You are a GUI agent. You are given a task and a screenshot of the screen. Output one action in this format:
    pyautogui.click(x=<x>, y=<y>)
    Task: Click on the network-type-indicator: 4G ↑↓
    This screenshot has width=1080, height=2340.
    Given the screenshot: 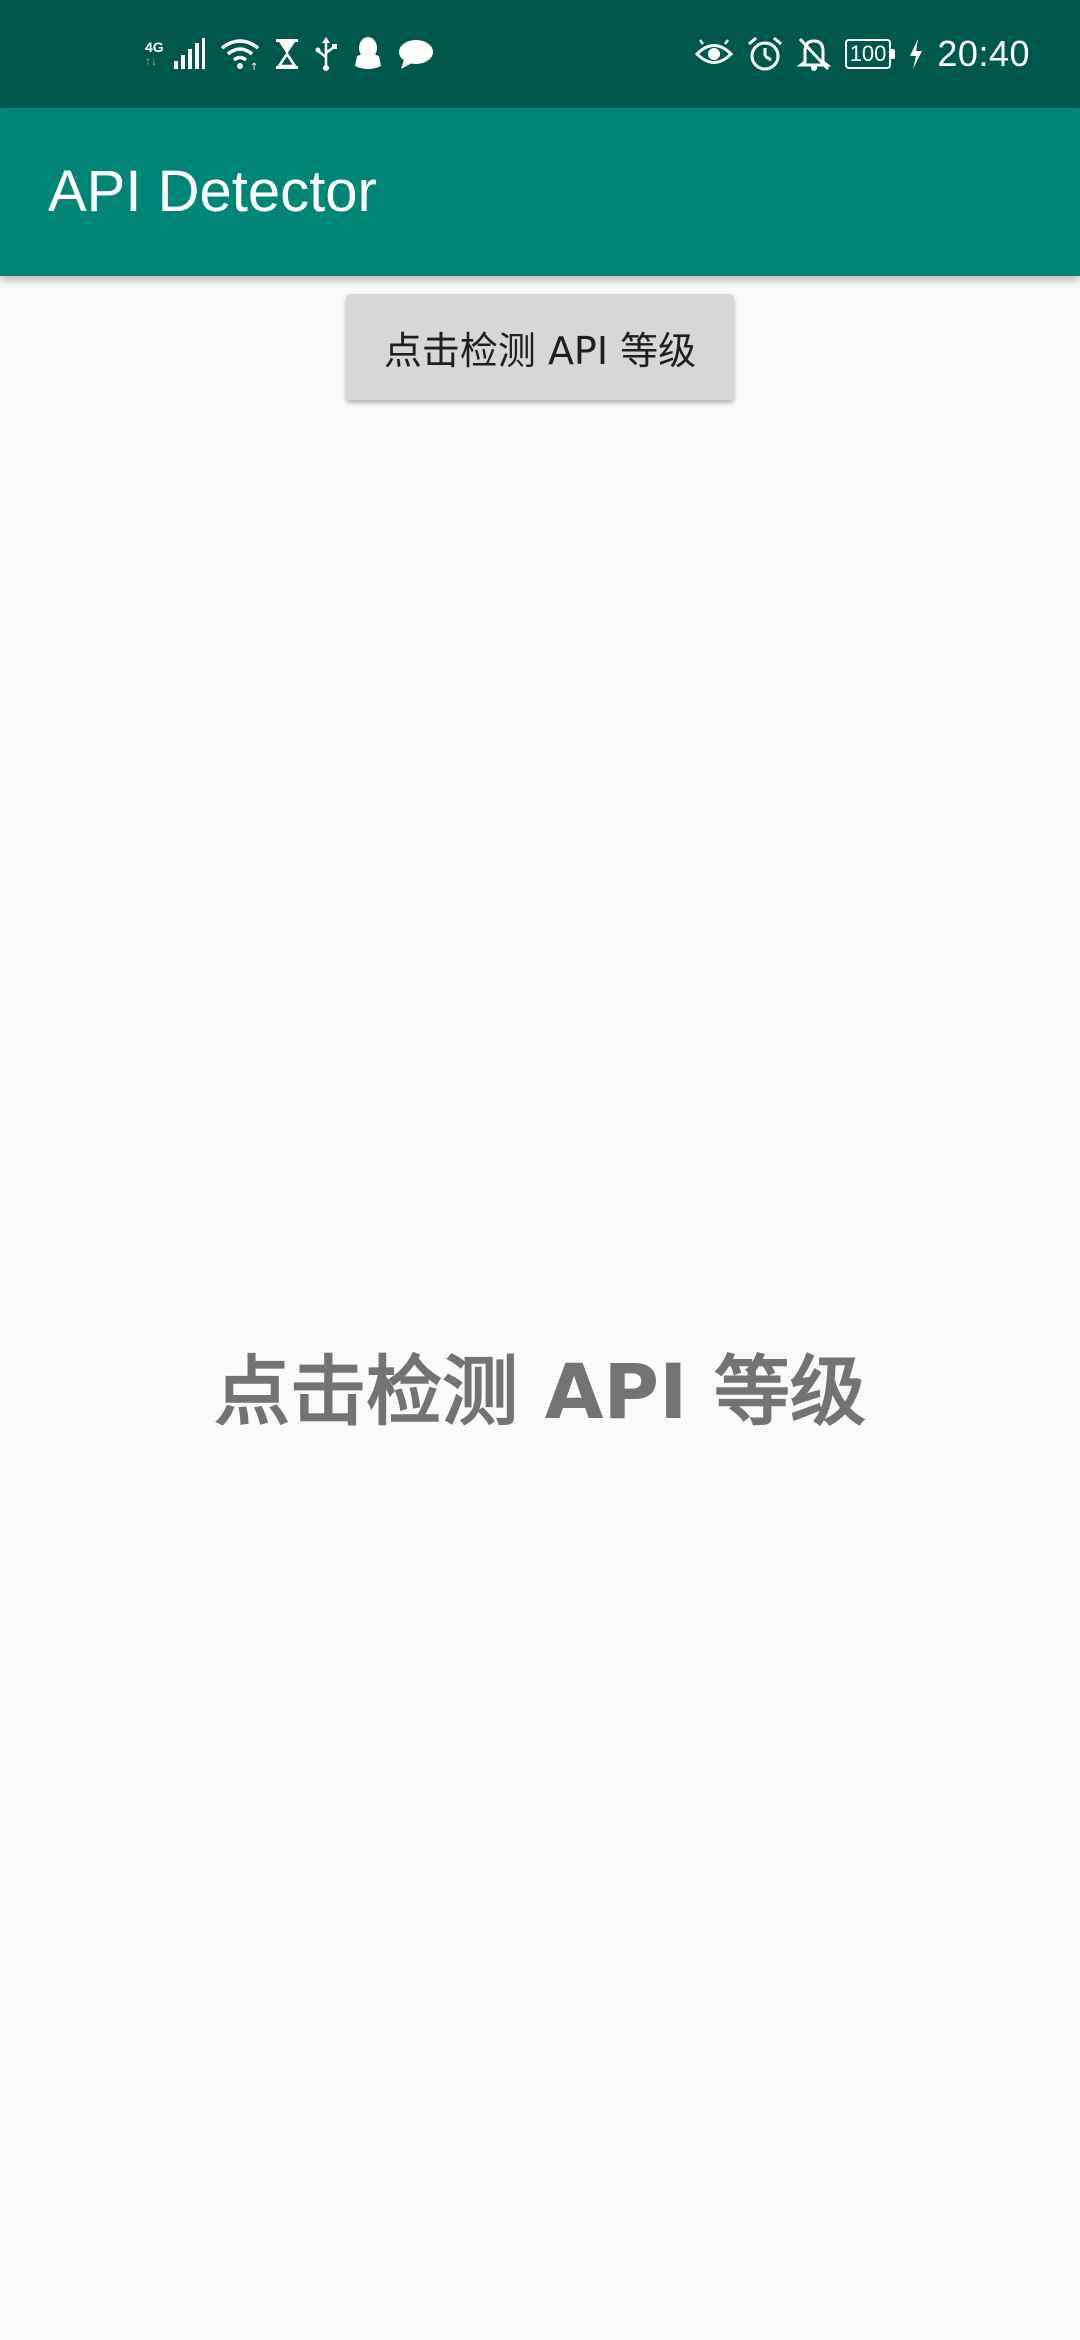 What is the action you would take?
    pyautogui.click(x=154, y=54)
    